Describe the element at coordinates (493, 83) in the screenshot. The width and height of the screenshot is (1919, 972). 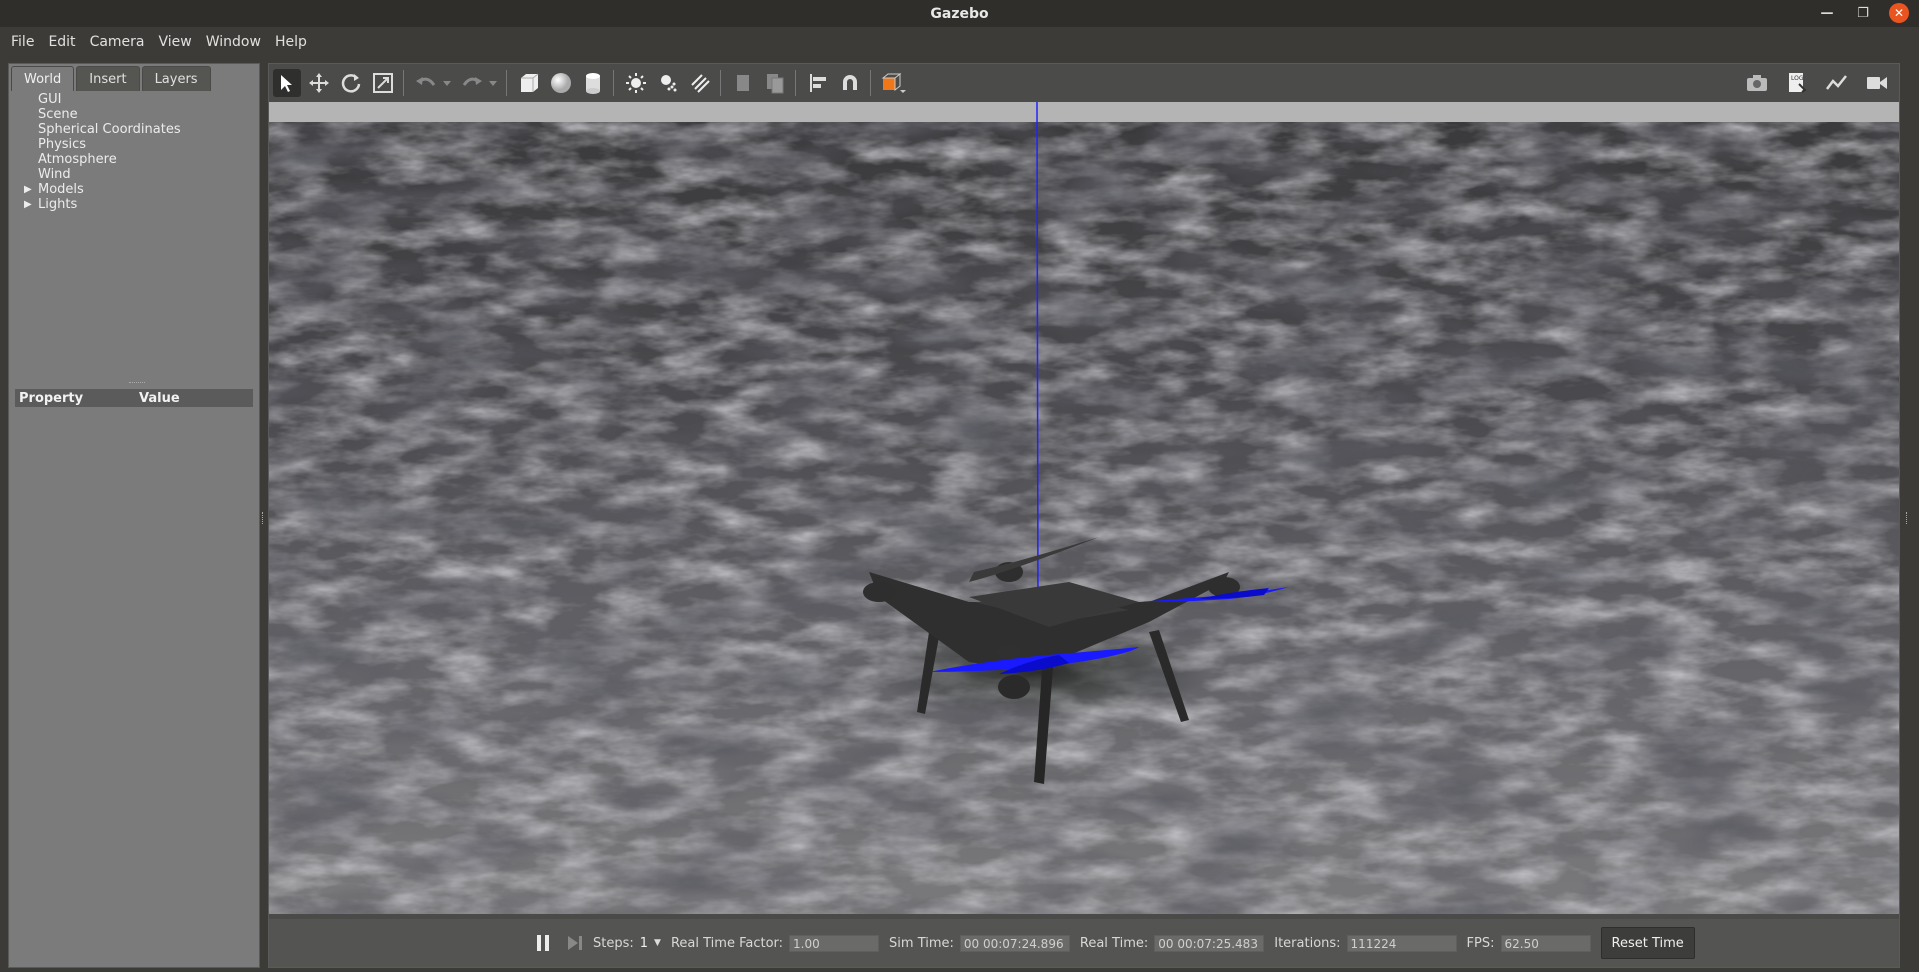
I see `redo-dropdown-icon` at that location.